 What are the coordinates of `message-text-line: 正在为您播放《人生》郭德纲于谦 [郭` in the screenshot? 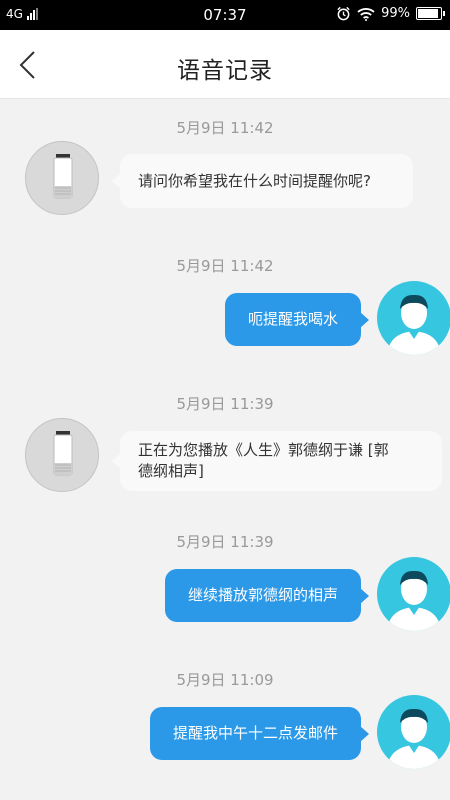 It's located at (263, 450).